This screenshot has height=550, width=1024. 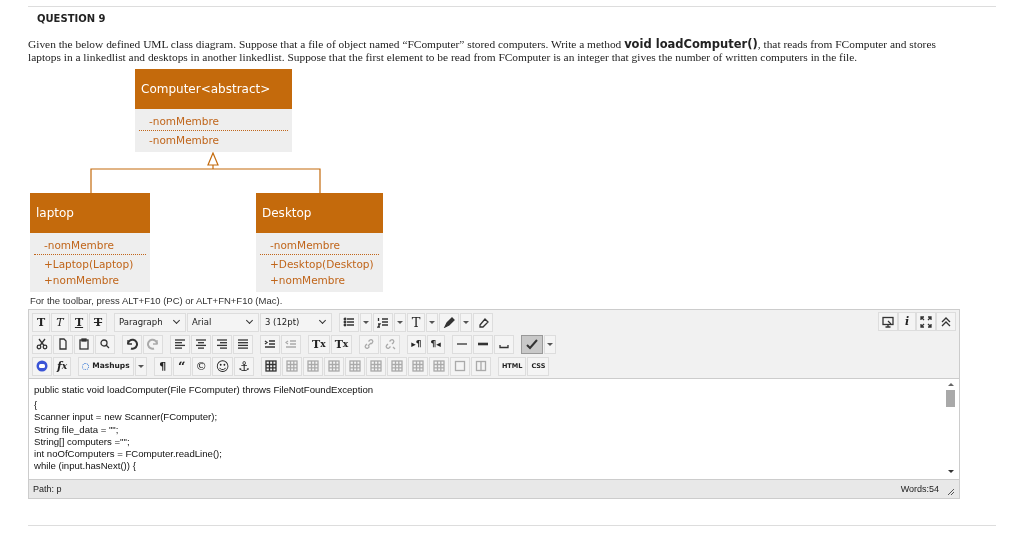 I want to click on strikethrough-button: T, so click(x=98, y=322).